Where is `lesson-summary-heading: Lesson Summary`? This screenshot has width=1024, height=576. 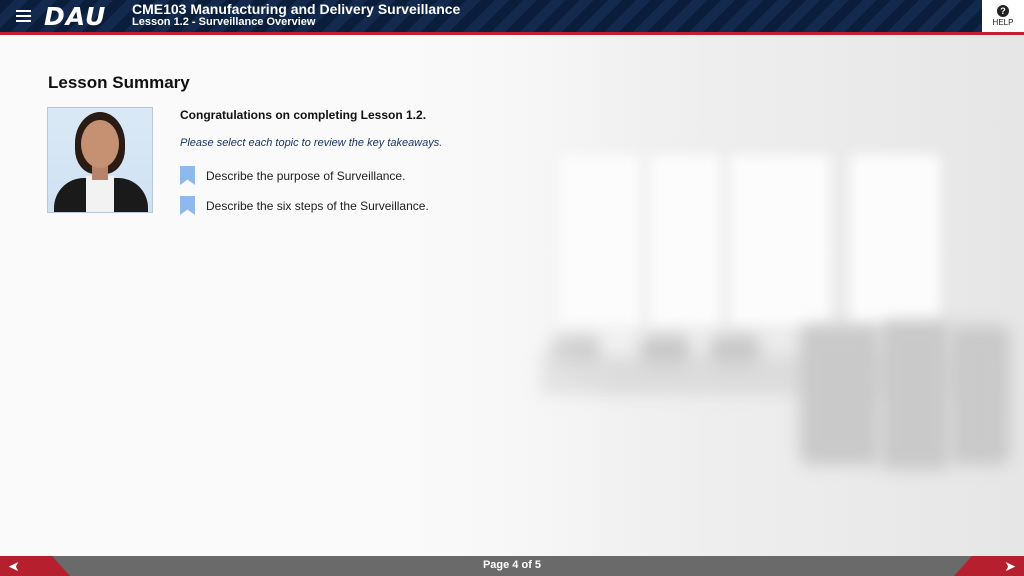
lesson-summary-heading: Lesson Summary is located at coordinates (119, 82).